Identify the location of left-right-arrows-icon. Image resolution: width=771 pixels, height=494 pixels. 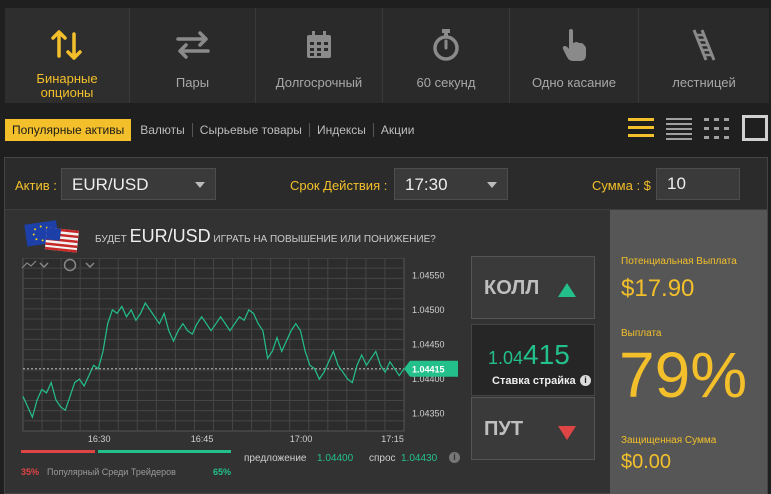
(193, 45).